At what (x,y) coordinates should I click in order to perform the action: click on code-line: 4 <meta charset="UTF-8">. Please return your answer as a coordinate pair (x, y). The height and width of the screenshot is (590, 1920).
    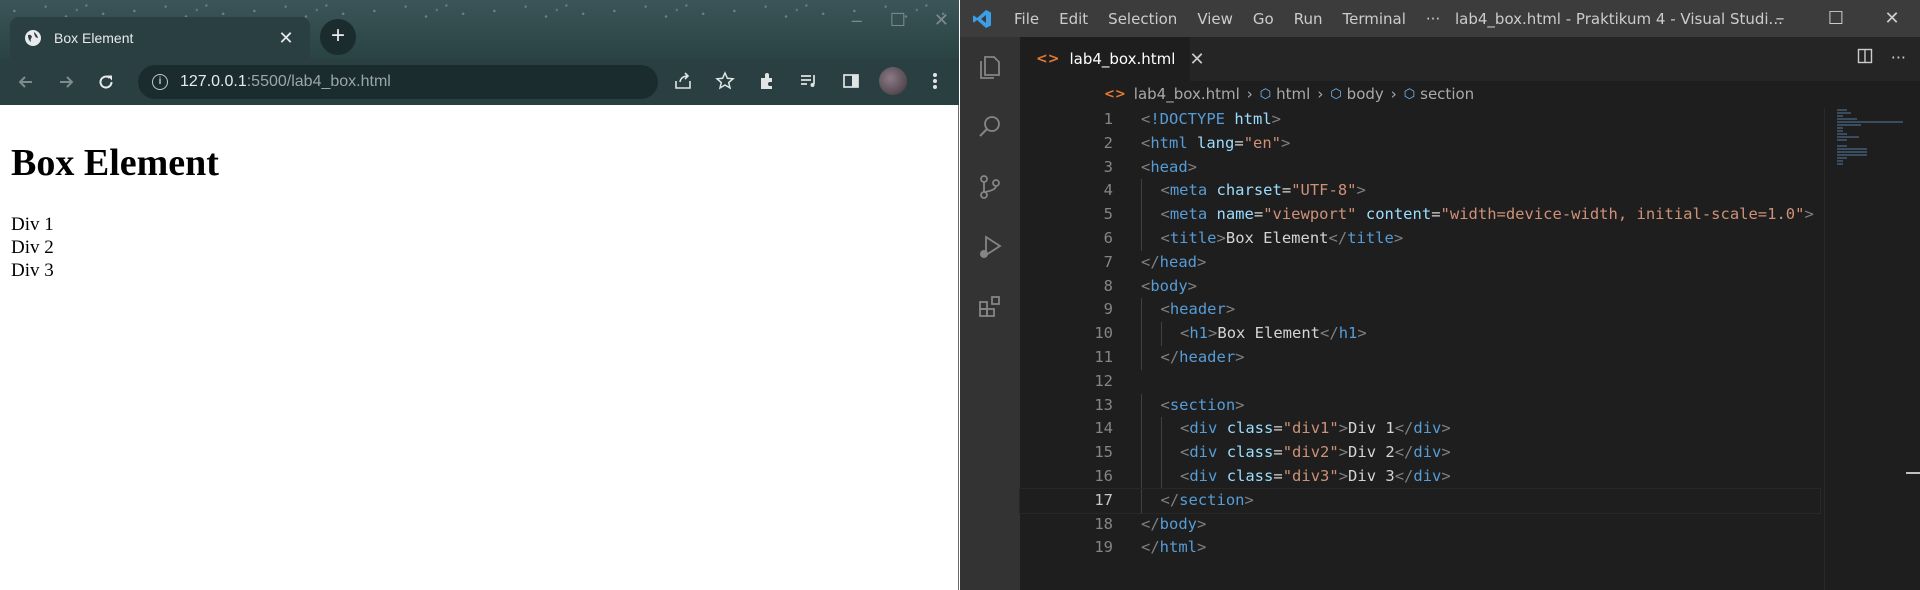
    Looking at the image, I should click on (1420, 191).